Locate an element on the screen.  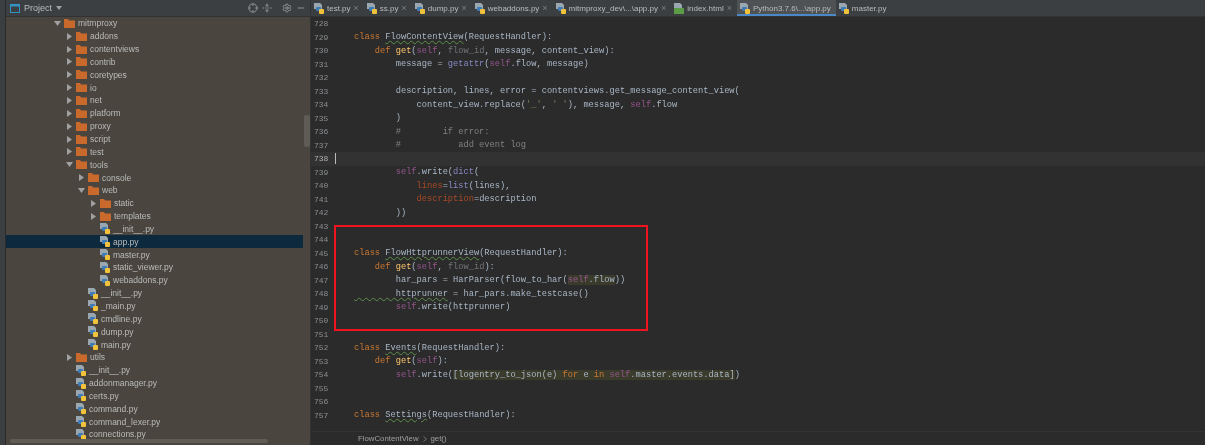
file-item: _main.py is located at coordinates (154, 306).